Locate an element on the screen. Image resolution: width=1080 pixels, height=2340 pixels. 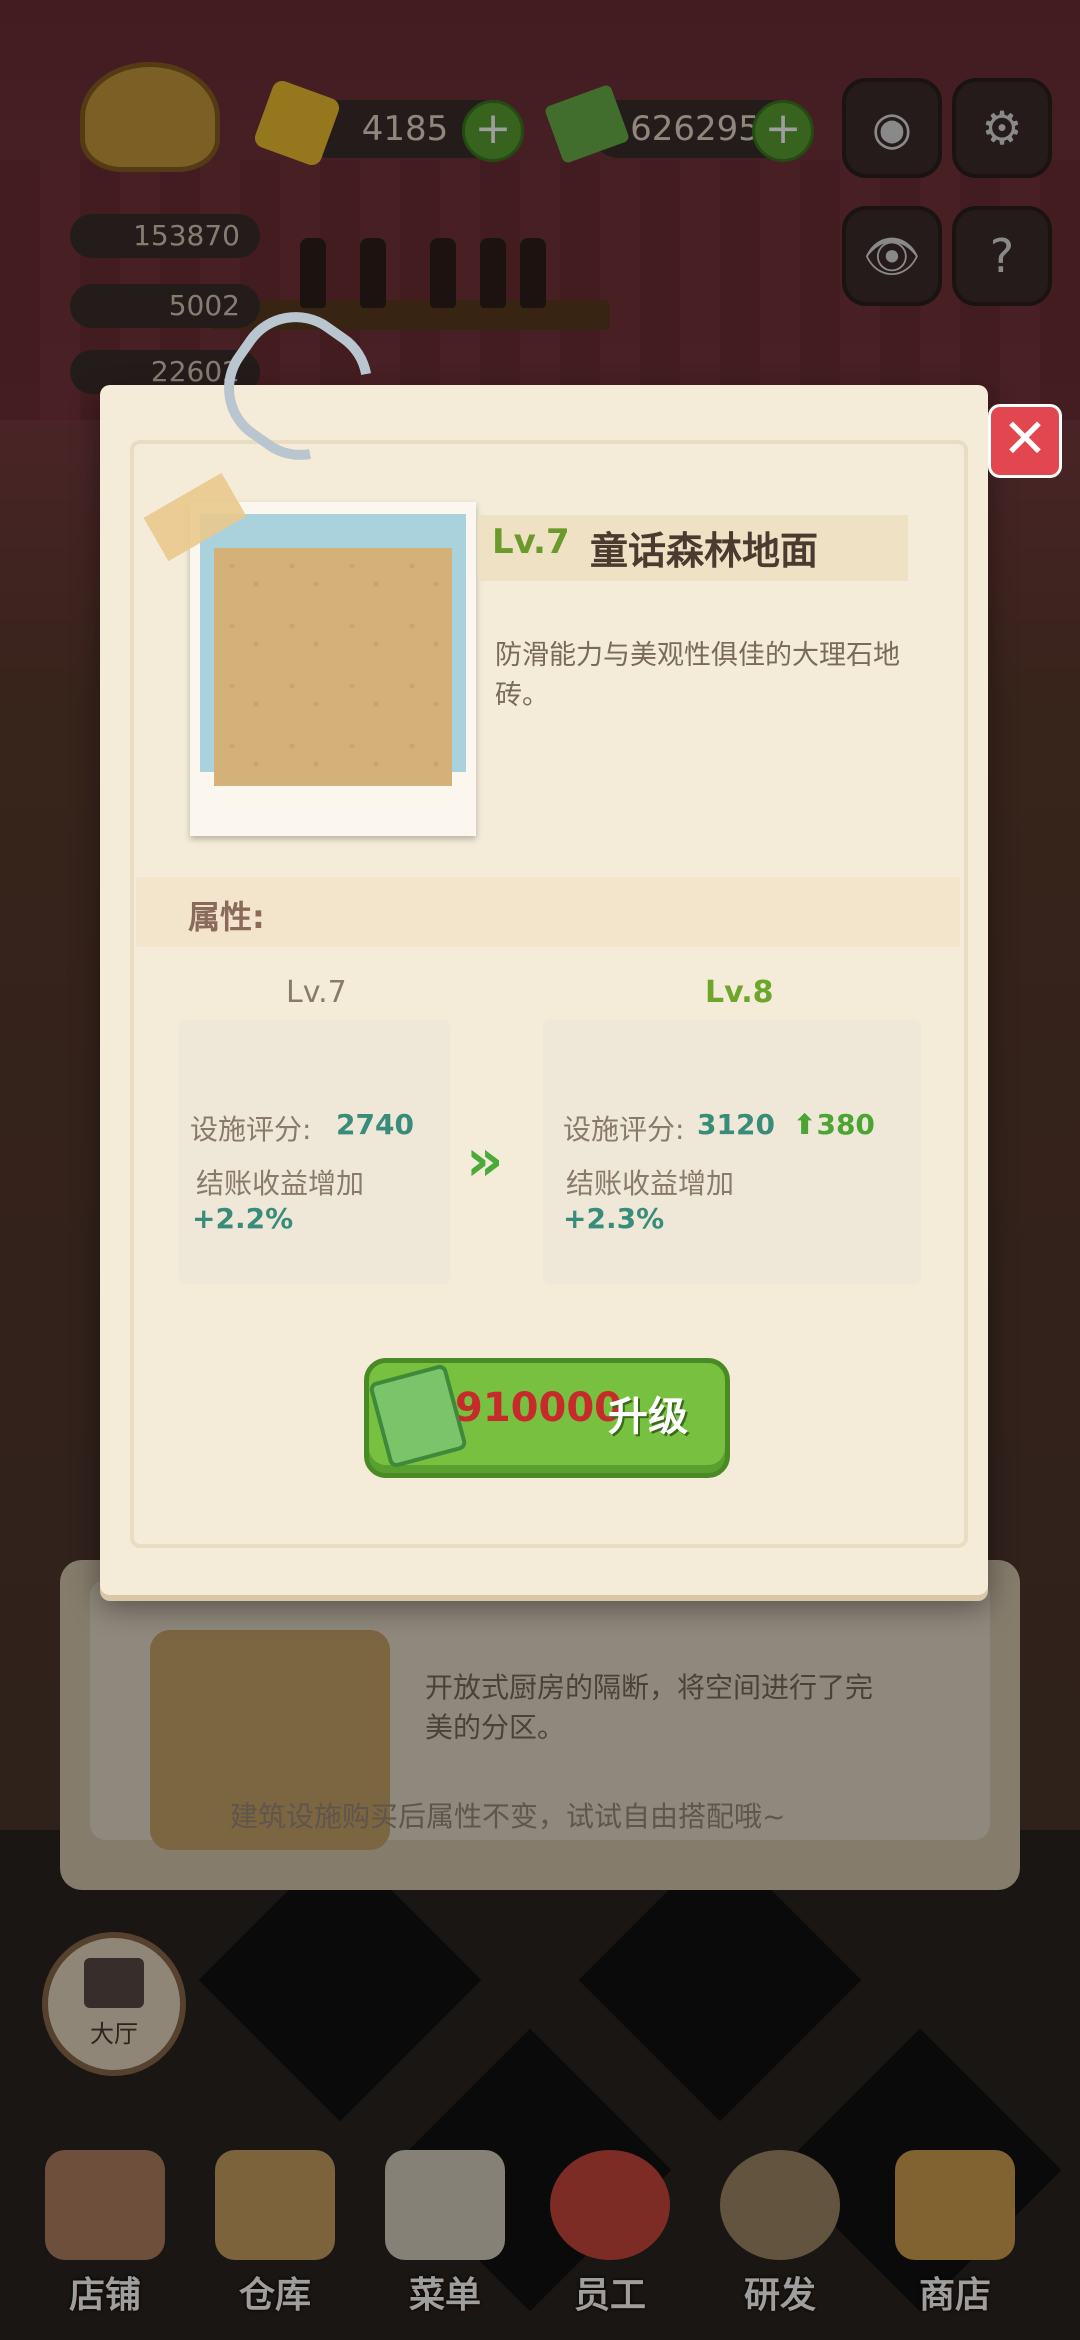
next-income: +2.3% is located at coordinates (614, 1218).